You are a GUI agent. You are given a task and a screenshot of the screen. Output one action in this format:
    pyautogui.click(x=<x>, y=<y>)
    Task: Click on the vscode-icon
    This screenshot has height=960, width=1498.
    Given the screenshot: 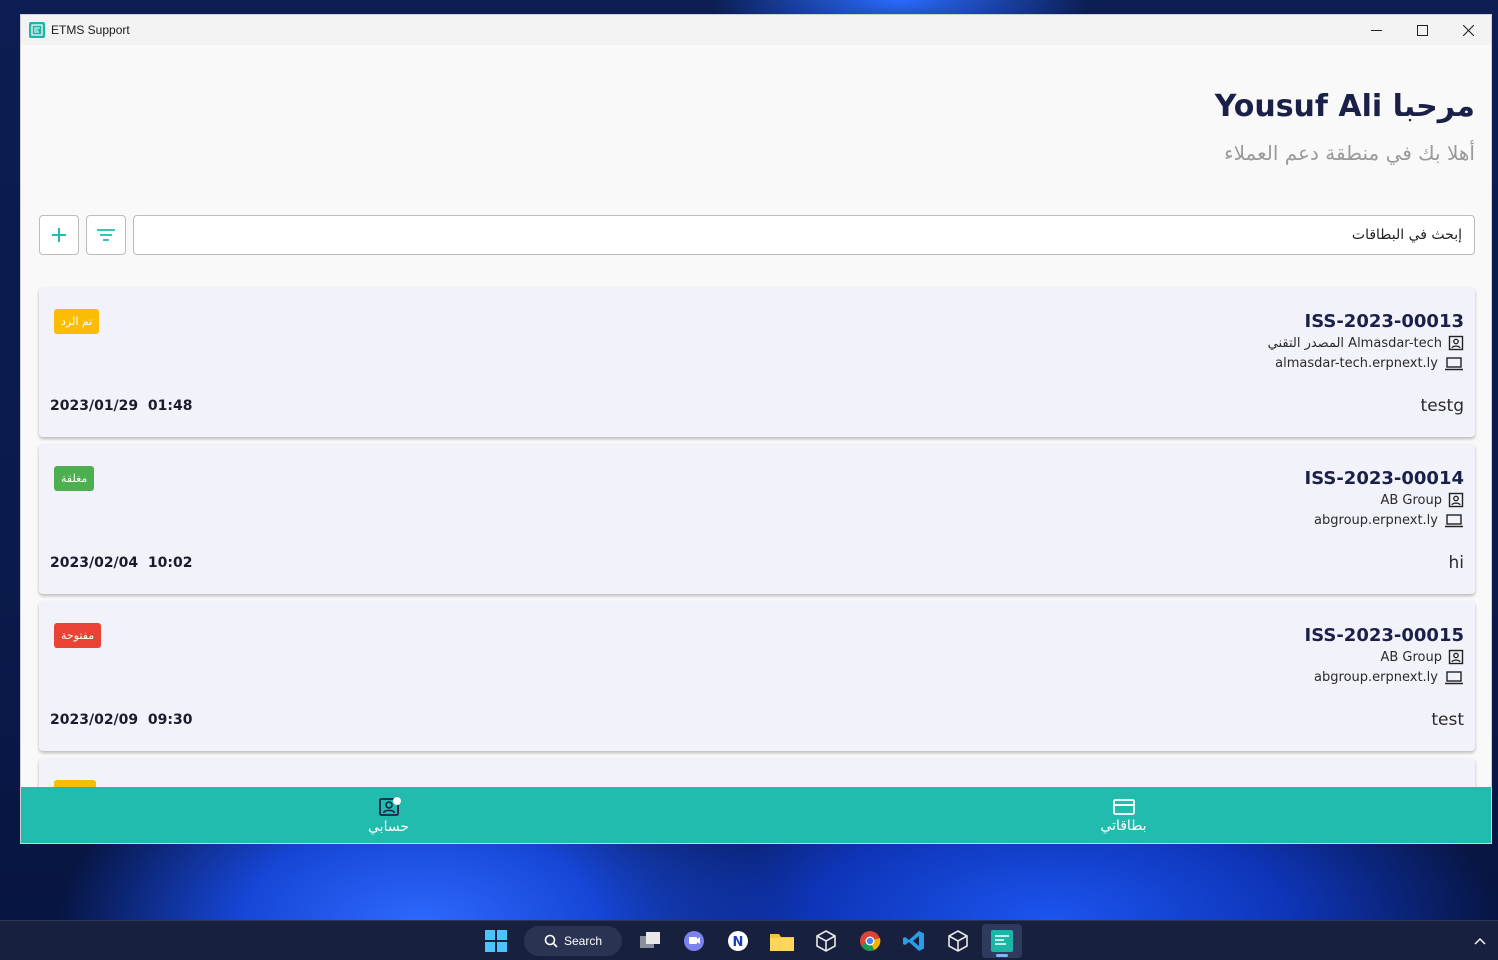 What is the action you would take?
    pyautogui.click(x=913, y=940)
    